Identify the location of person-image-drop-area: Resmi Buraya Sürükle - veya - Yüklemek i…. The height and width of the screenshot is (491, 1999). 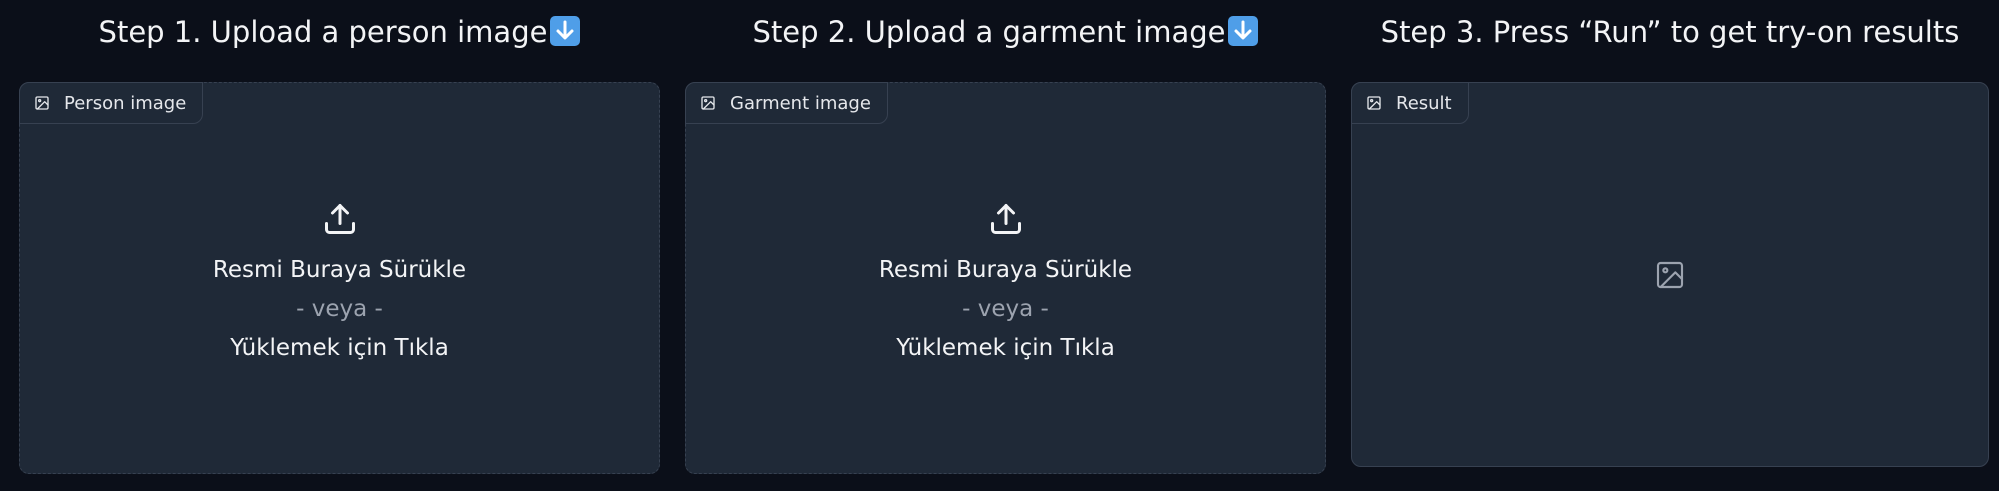
(339, 284).